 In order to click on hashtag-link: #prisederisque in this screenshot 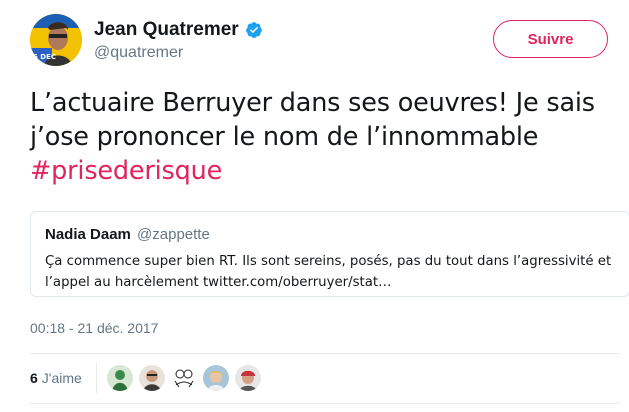, I will do `click(126, 171)`.